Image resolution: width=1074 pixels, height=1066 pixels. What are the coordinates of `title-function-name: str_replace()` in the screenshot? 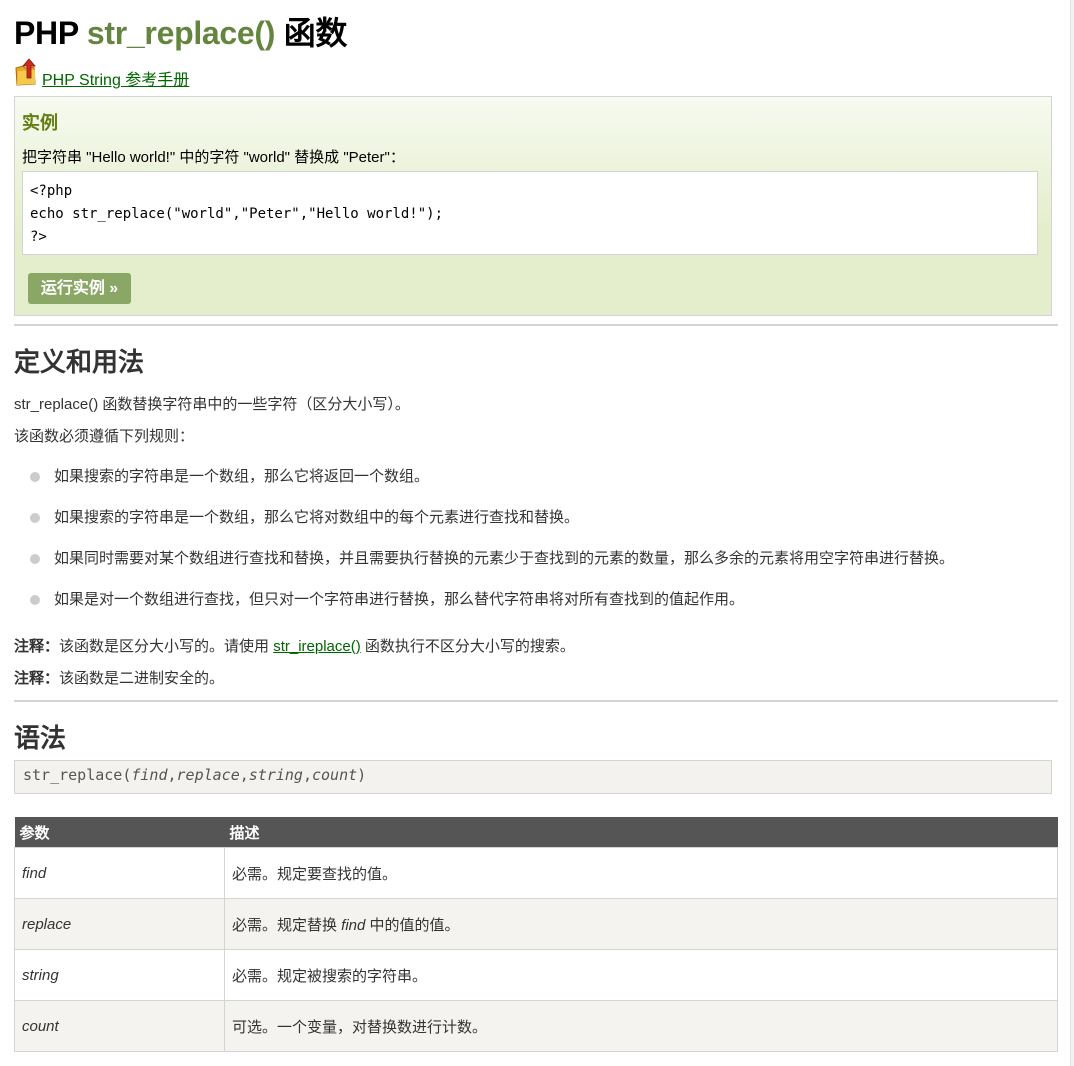 It's located at (181, 33).